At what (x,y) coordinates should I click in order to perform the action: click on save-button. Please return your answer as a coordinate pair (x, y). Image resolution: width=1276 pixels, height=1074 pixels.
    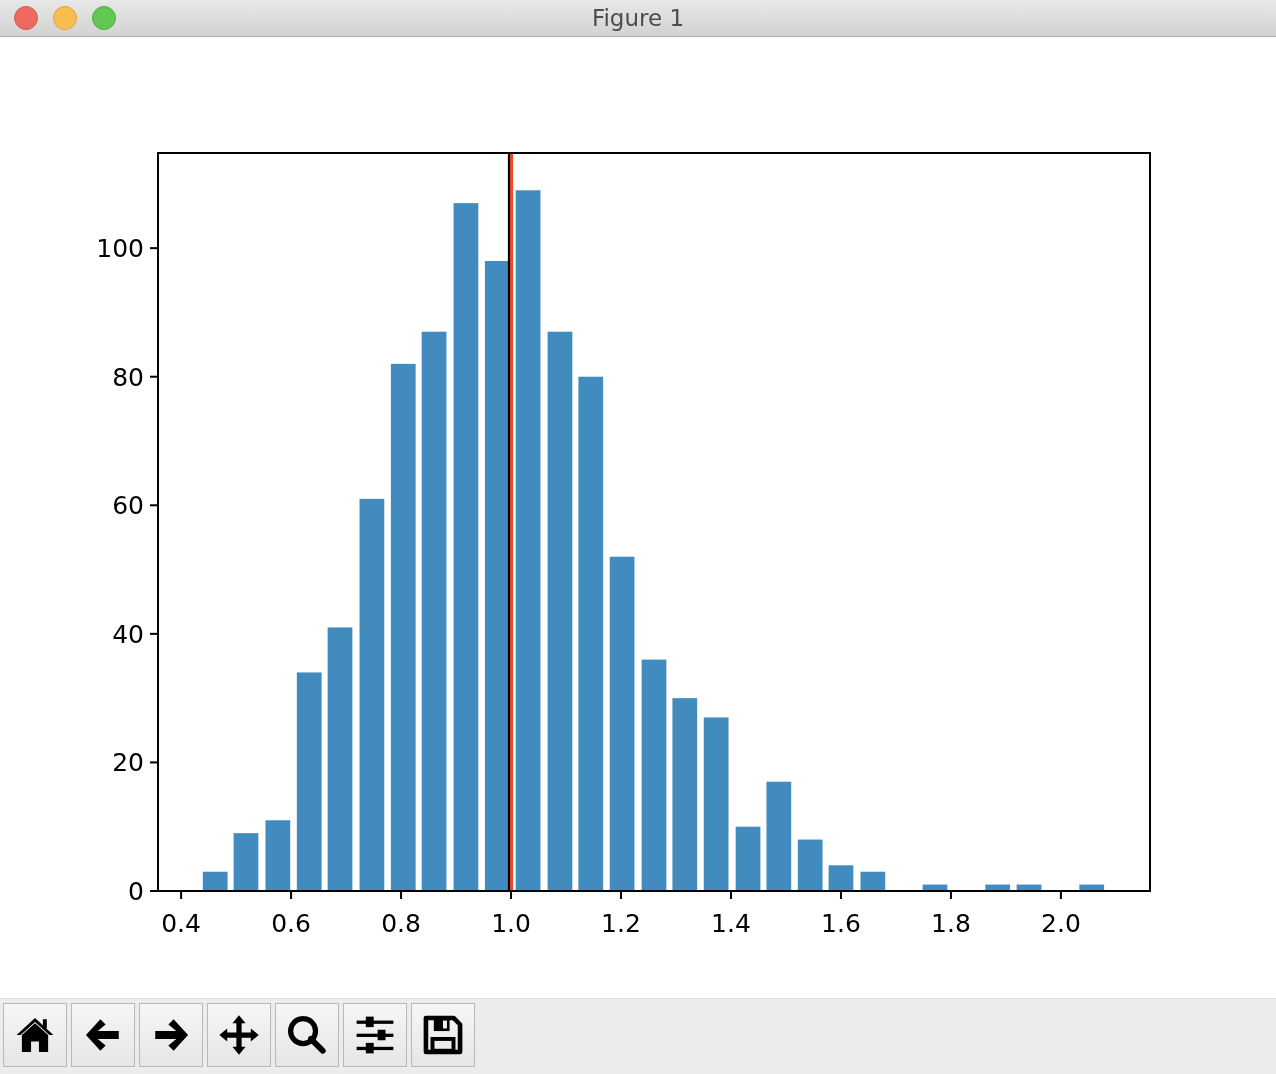
    Looking at the image, I should click on (443, 1035).